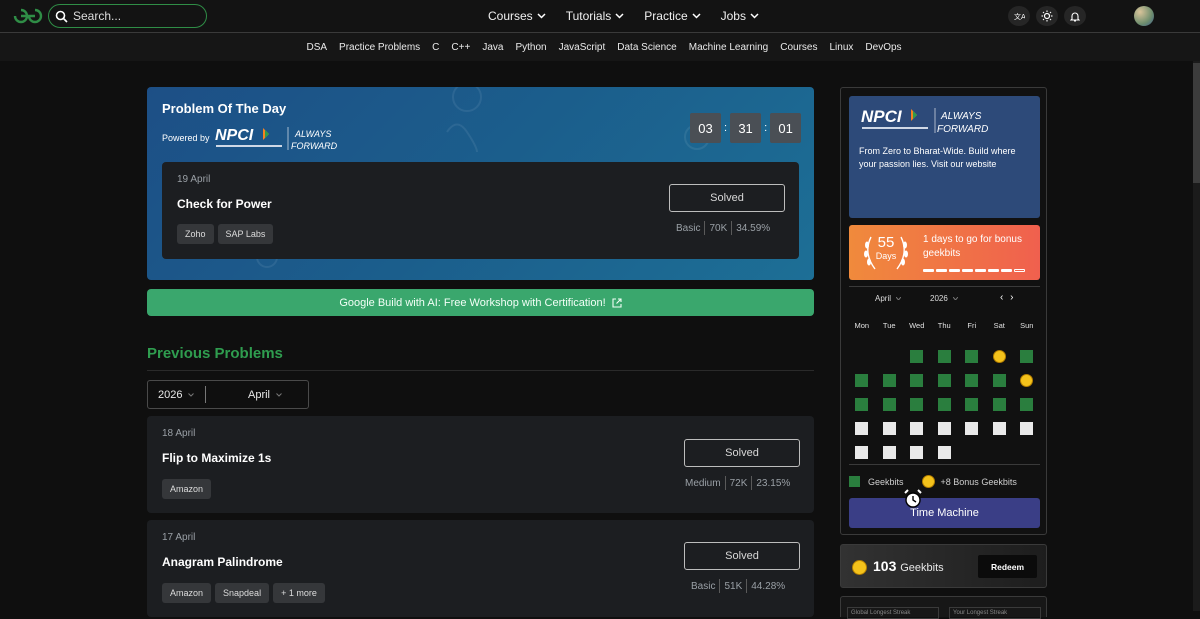  I want to click on subnav-javascript: JavaScript, so click(582, 47).